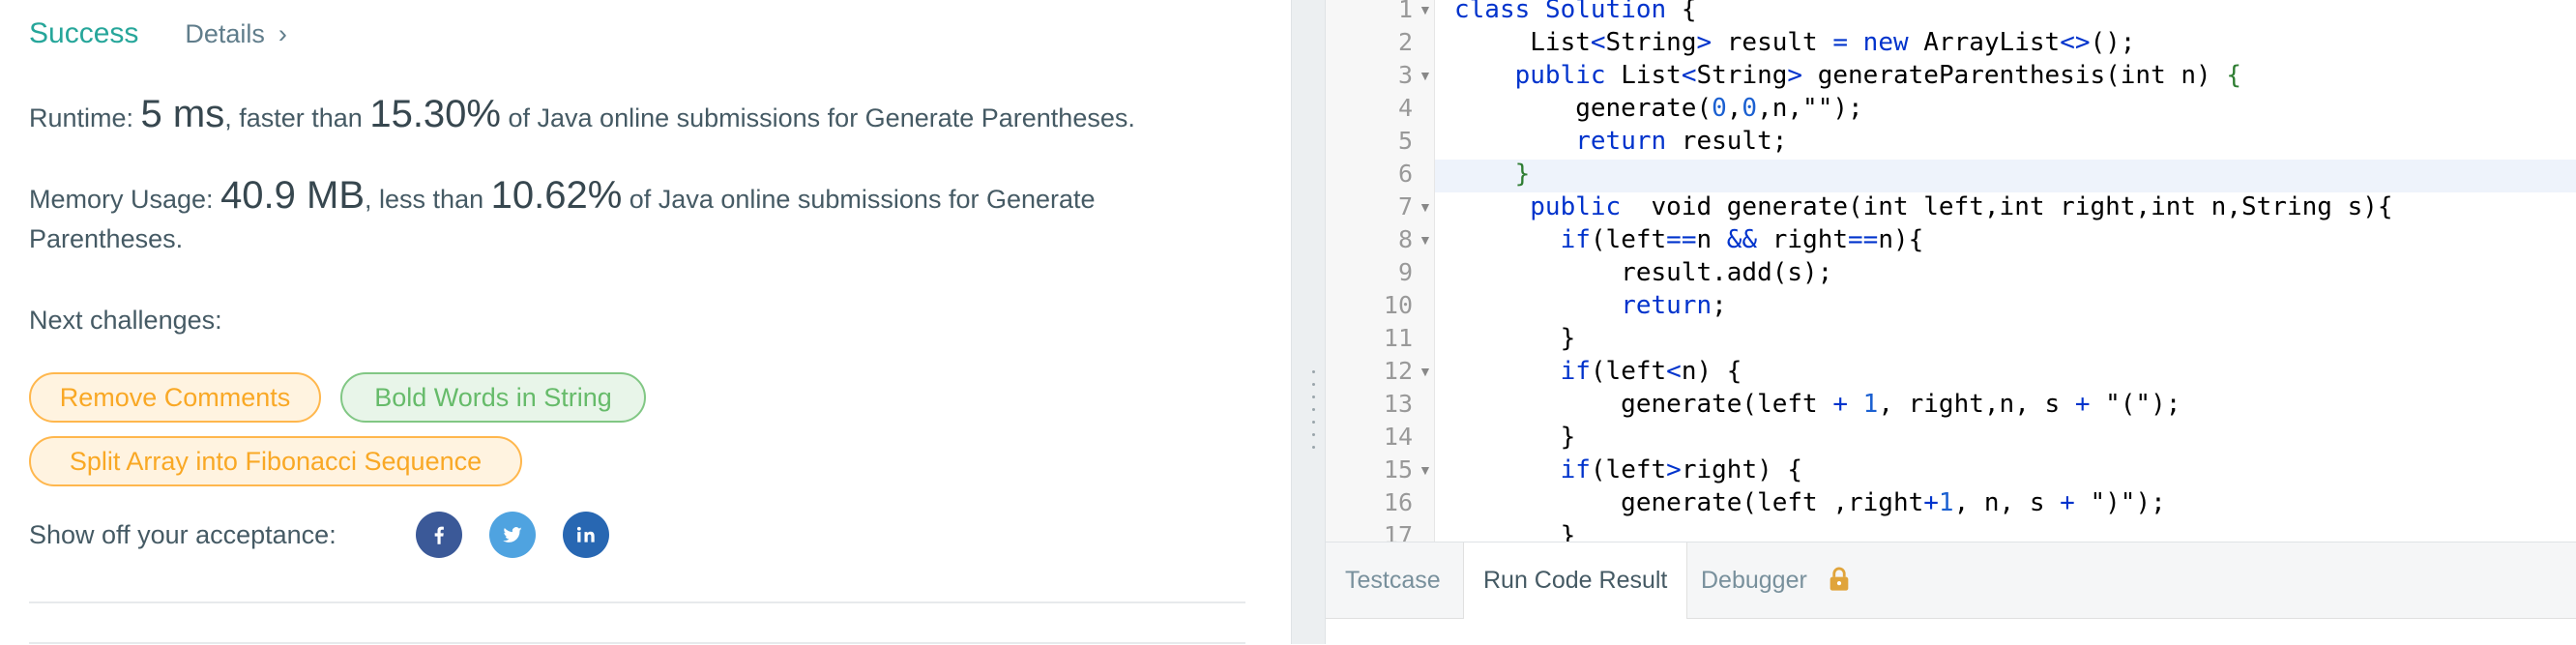 The image size is (2576, 645). I want to click on linkedin-share-button, so click(586, 535).